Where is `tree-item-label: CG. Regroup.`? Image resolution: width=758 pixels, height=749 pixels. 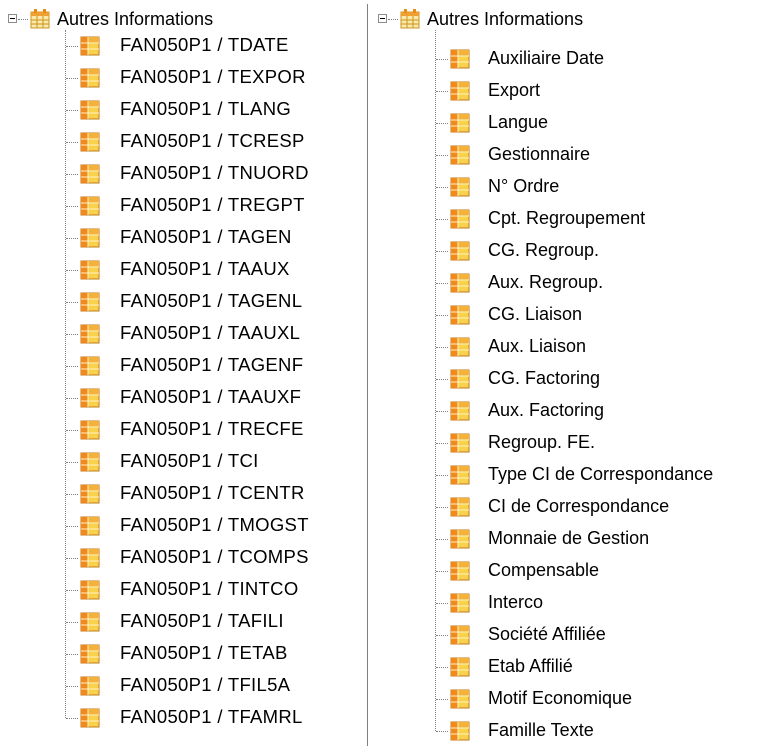
tree-item-label: CG. Regroup. is located at coordinates (544, 250).